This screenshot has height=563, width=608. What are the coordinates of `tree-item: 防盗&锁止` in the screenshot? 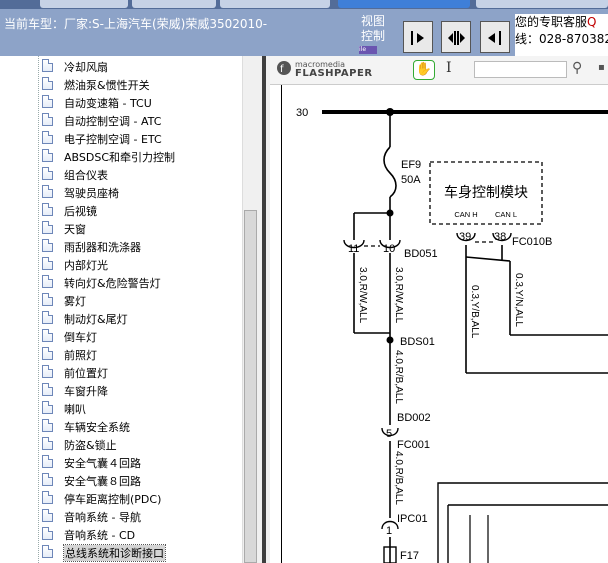 It's located at (134, 444).